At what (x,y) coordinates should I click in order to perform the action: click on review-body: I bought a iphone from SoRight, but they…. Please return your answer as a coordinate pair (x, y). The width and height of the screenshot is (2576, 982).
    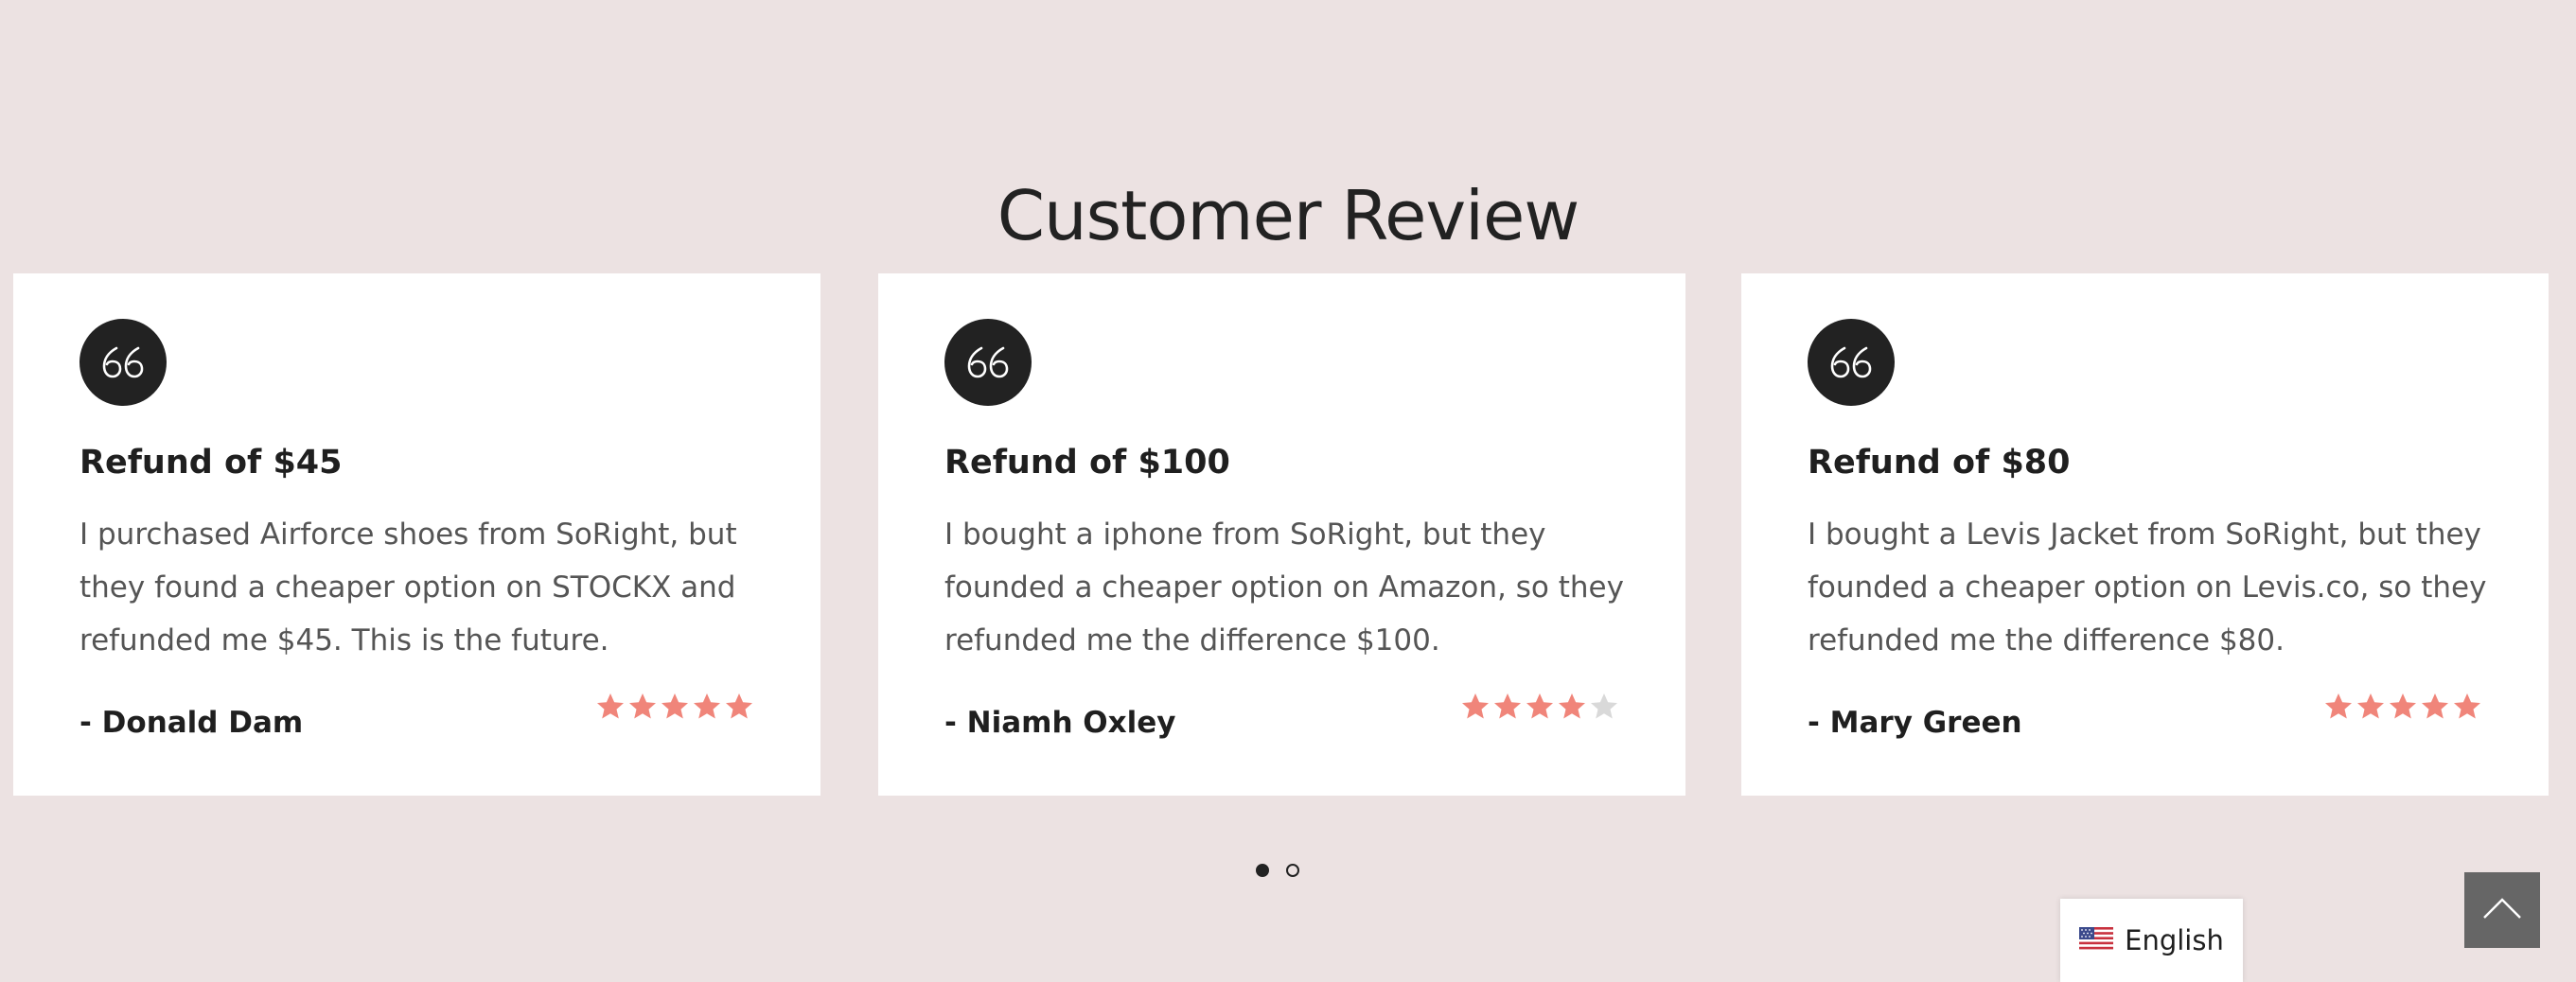
    Looking at the image, I should click on (1284, 587).